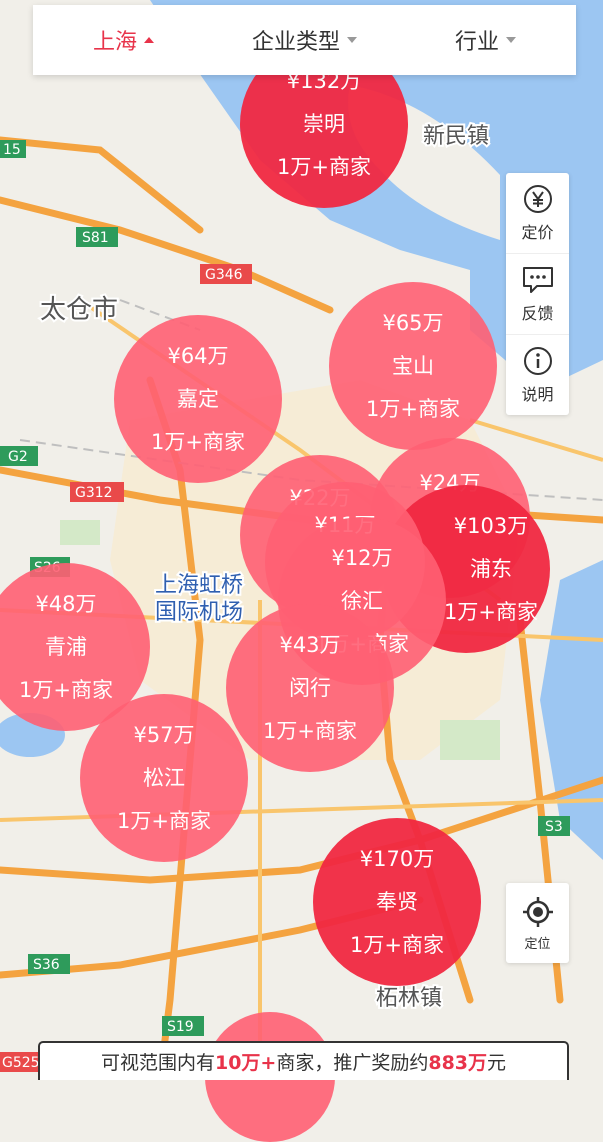 The height and width of the screenshot is (1142, 603). Describe the element at coordinates (12, 150) in the screenshot. I see `road-label-s15: 15` at that location.